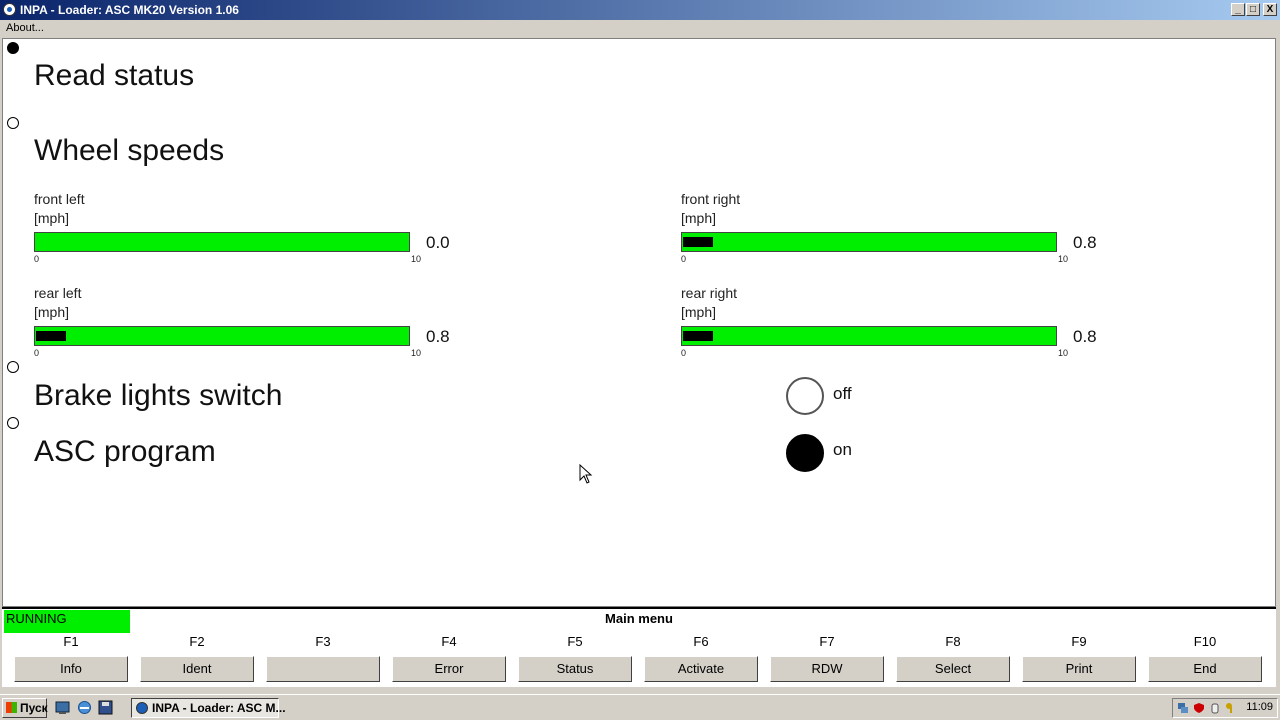 The image size is (1280, 720). I want to click on fkey-label-f10: F10, so click(1205, 641).